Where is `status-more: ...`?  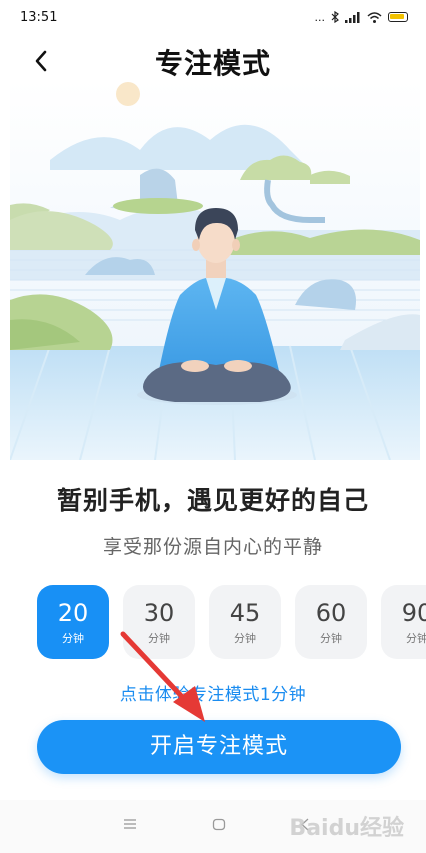
status-more: ... is located at coordinates (320, 17).